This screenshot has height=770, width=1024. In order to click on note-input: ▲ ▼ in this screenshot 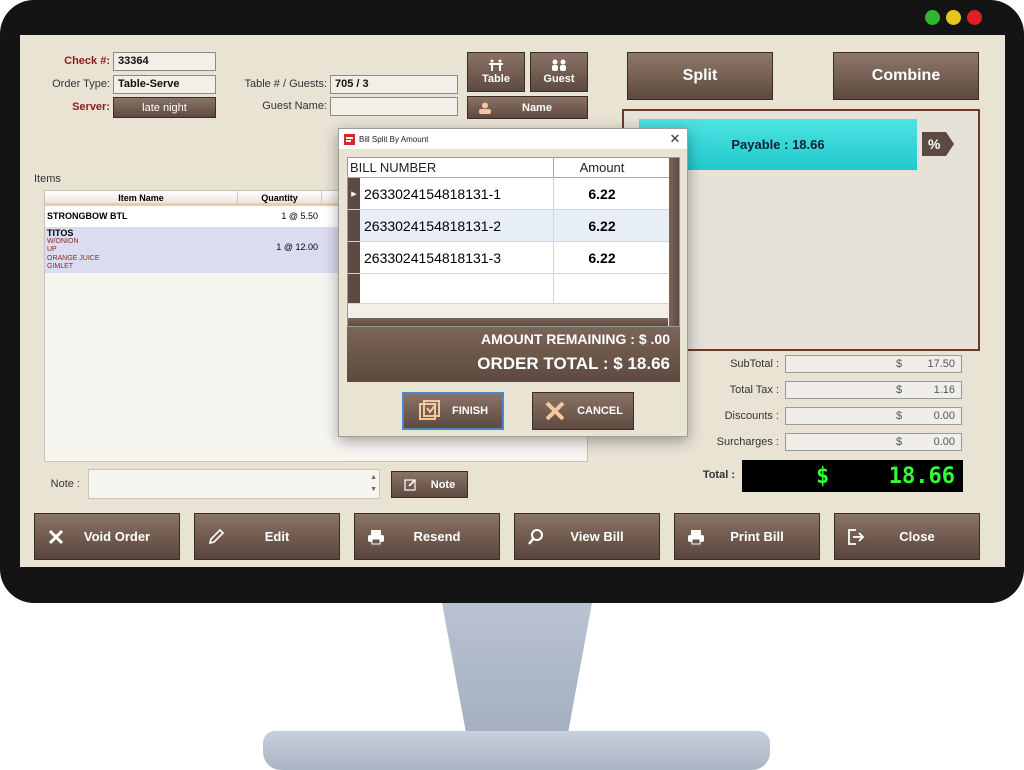, I will do `click(234, 484)`.